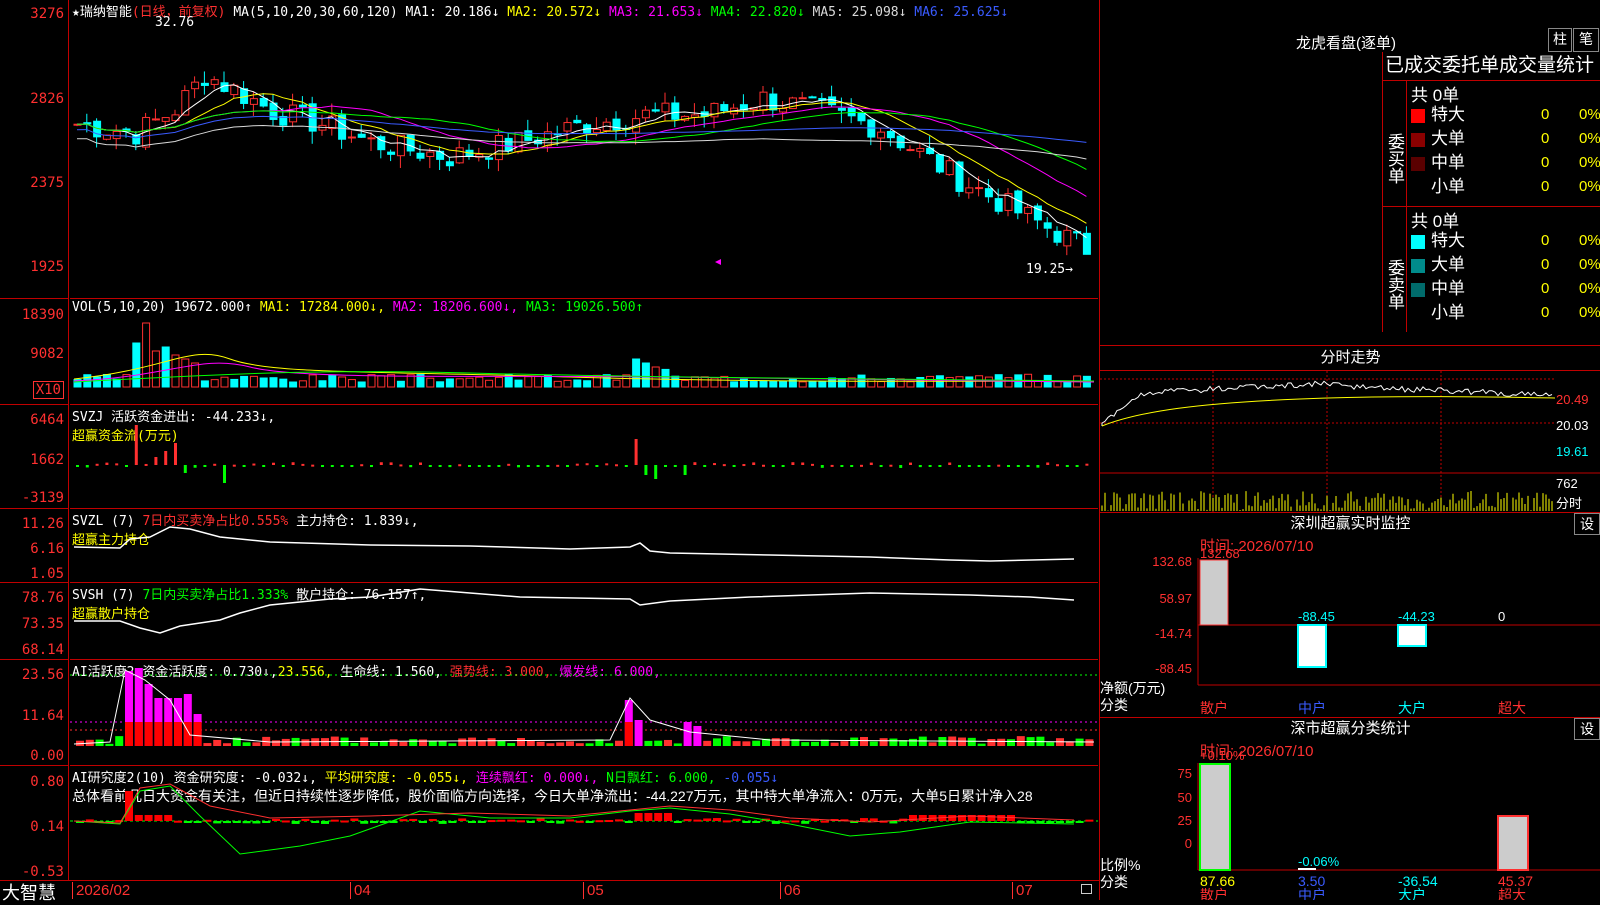  I want to click on research-chart, so click(584, 823).